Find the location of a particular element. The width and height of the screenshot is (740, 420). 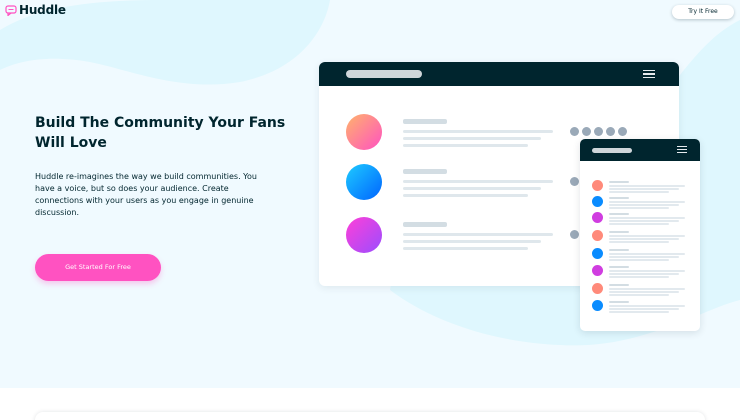

logo-text: Huddle is located at coordinates (42, 10).